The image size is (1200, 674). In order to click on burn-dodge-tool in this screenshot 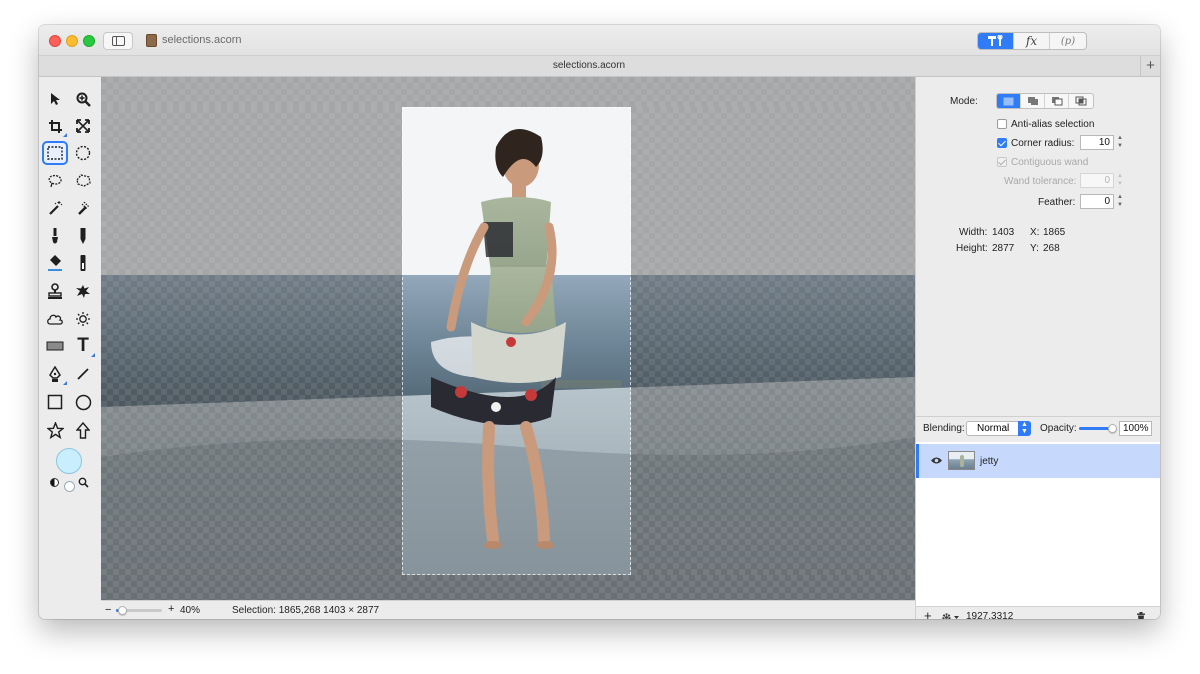, I will do `click(55, 319)`.